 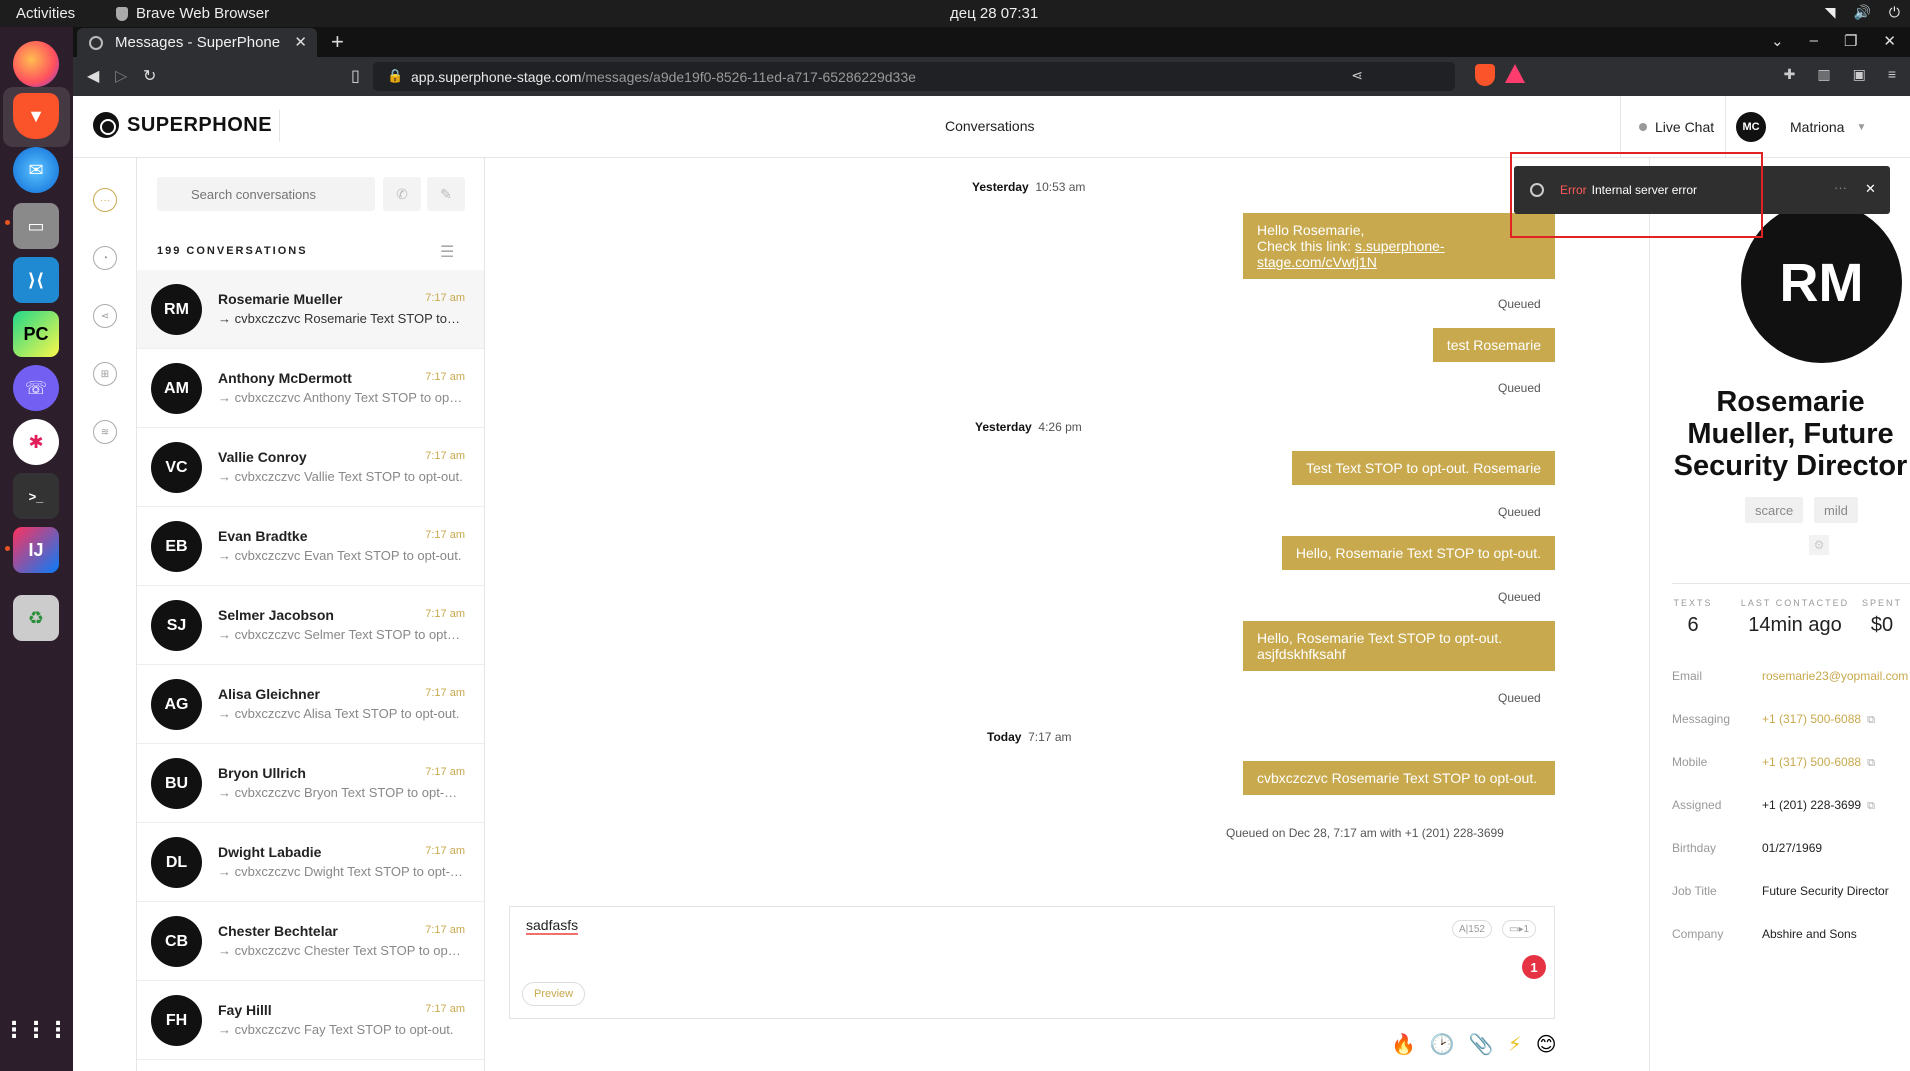 What do you see at coordinates (1534, 967) in the screenshot?
I see `notification-badge: 1` at bounding box center [1534, 967].